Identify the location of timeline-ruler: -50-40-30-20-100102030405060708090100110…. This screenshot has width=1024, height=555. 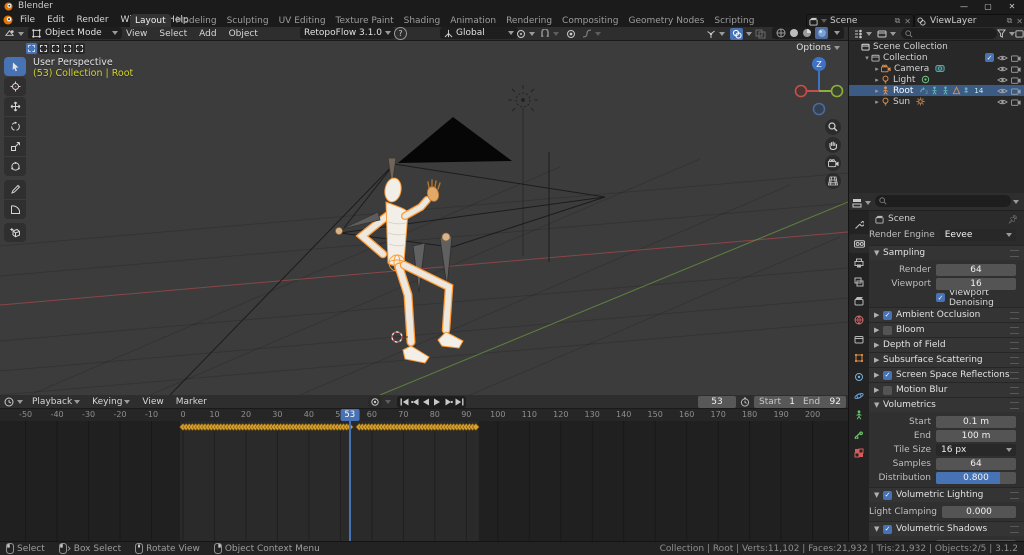
(424, 415).